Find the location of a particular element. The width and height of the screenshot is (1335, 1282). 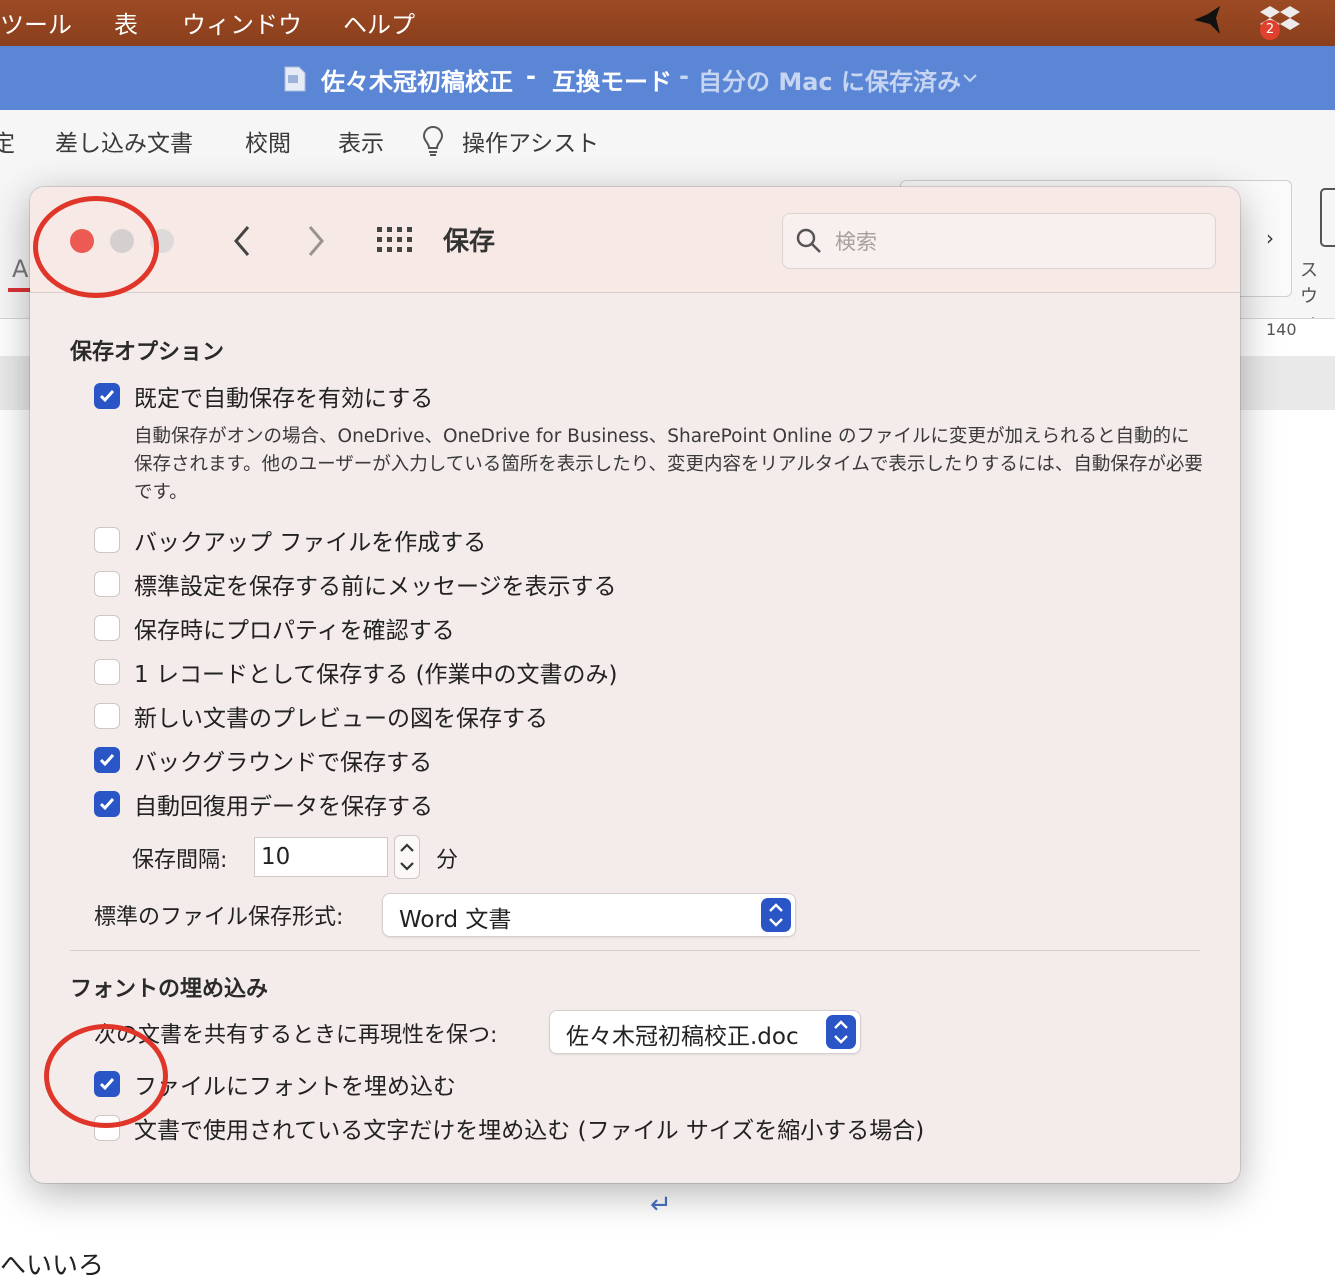

menu-table: 表 is located at coordinates (126, 22).